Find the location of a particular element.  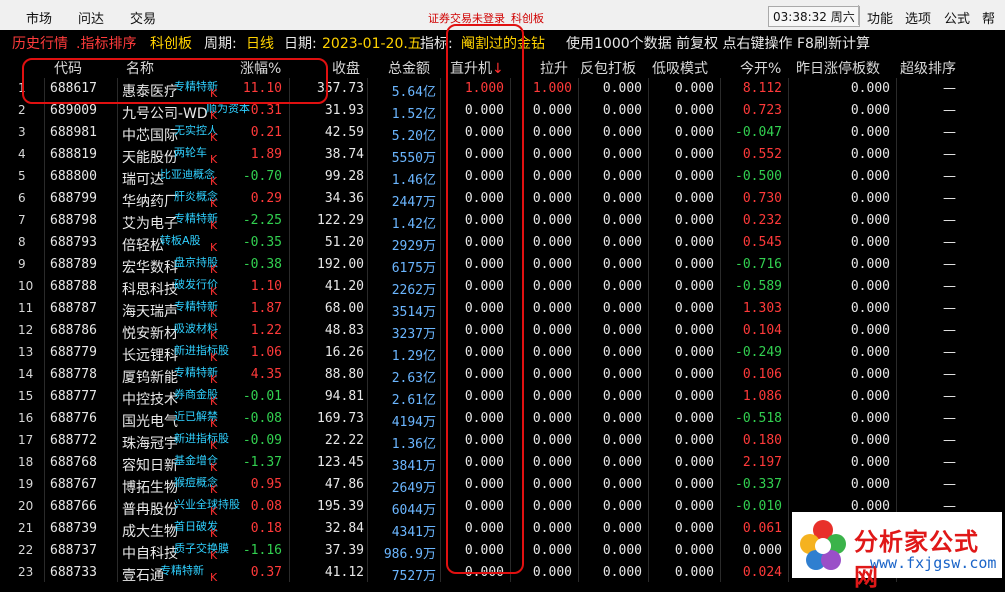

change-pct: 1.87 is located at coordinates (266, 308).